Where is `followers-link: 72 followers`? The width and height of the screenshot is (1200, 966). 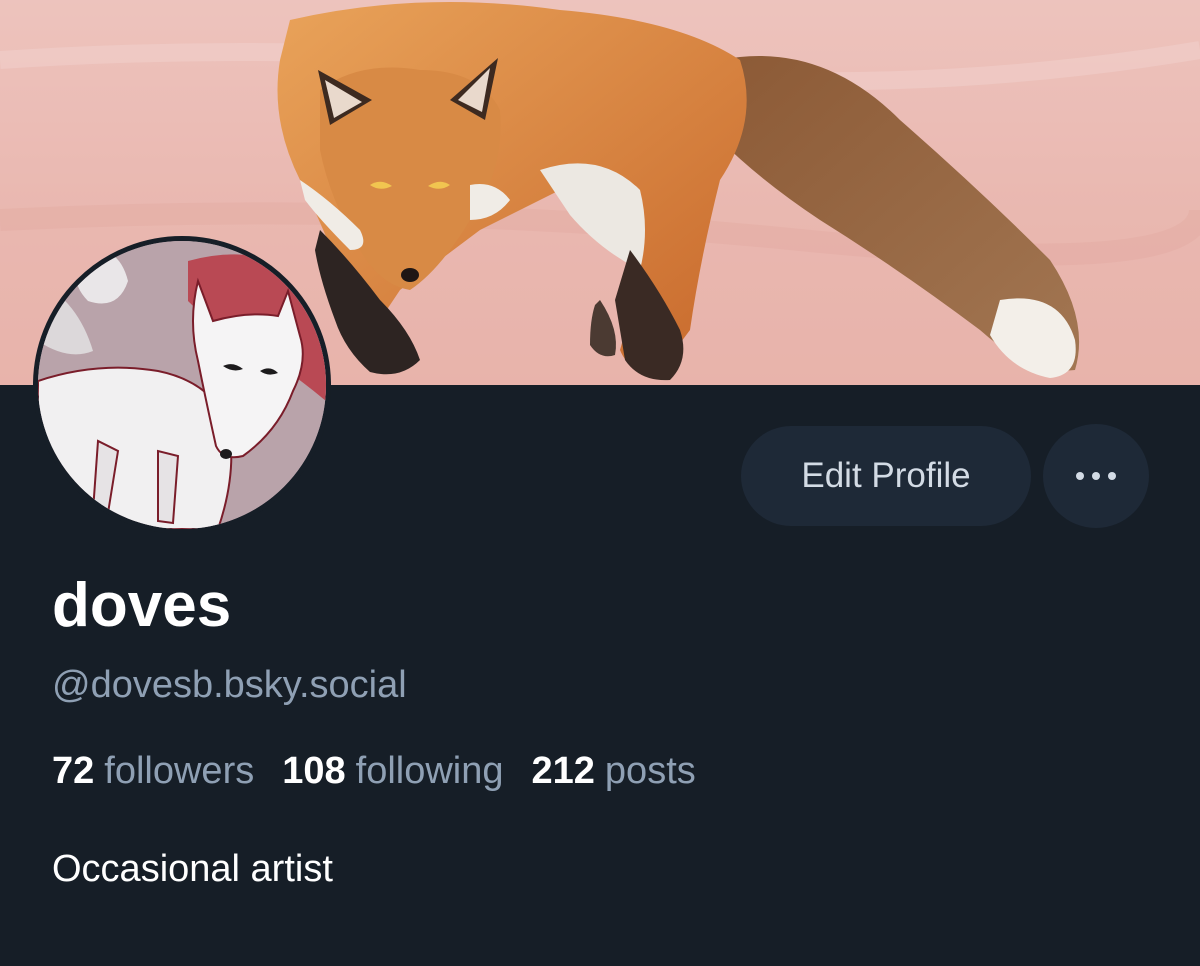 followers-link: 72 followers is located at coordinates (153, 771).